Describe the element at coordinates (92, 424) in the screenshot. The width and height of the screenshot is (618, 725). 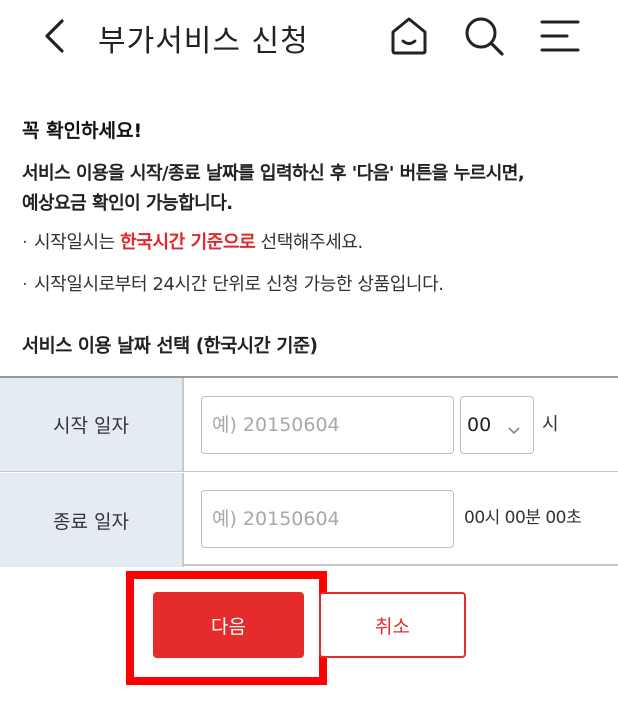
I see `start-date-label: 시작 일자` at that location.